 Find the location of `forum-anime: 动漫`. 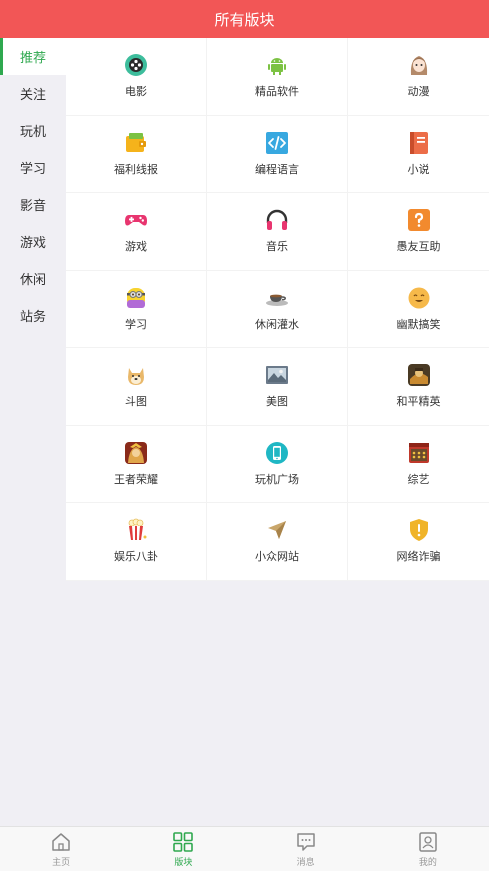

forum-anime: 动漫 is located at coordinates (418, 77).